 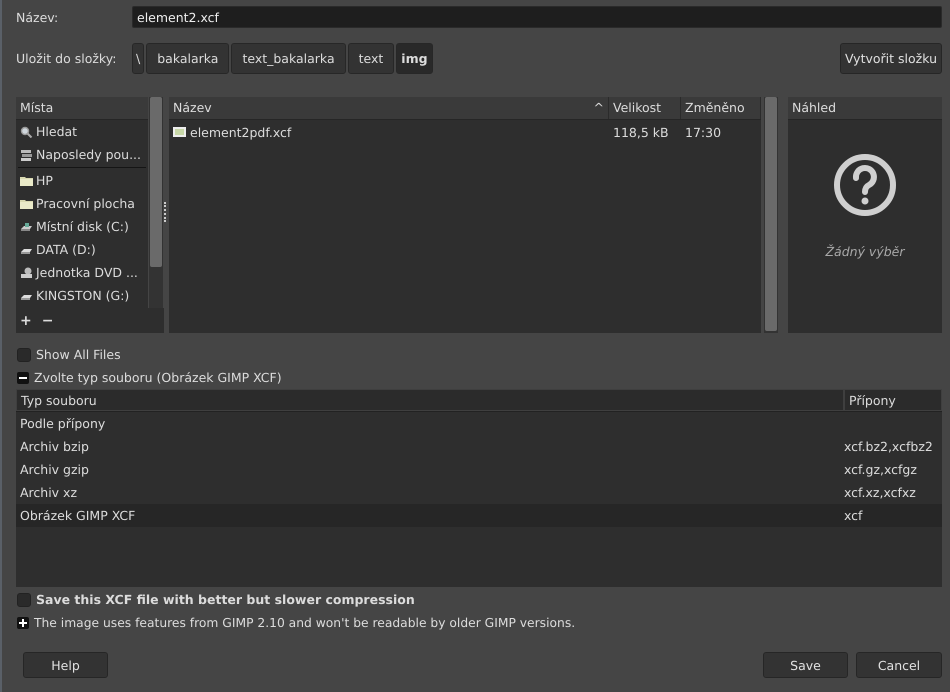 What do you see at coordinates (38, 17) in the screenshot?
I see `name-label: Název:` at bounding box center [38, 17].